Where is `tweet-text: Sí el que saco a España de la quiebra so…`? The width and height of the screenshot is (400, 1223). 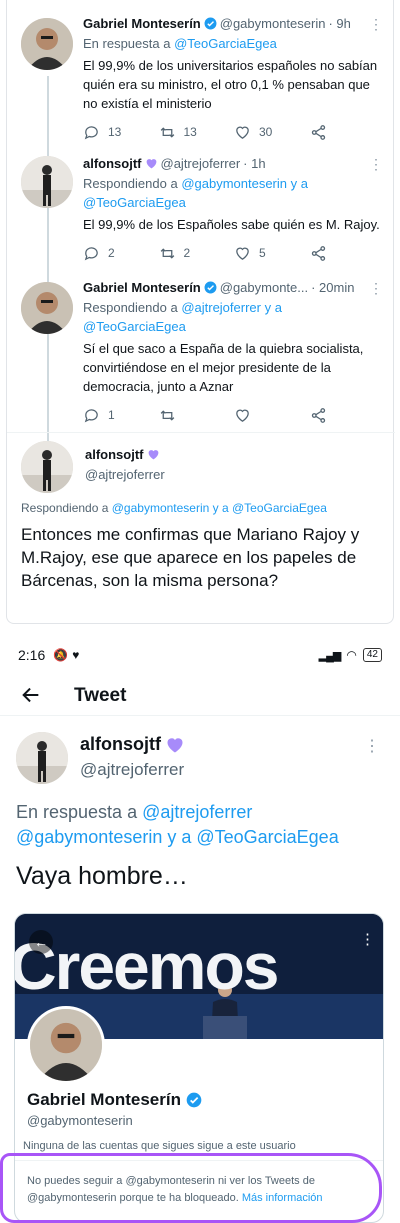
tweet-text: Sí el que saco a España de la quiebra so… is located at coordinates (223, 367).